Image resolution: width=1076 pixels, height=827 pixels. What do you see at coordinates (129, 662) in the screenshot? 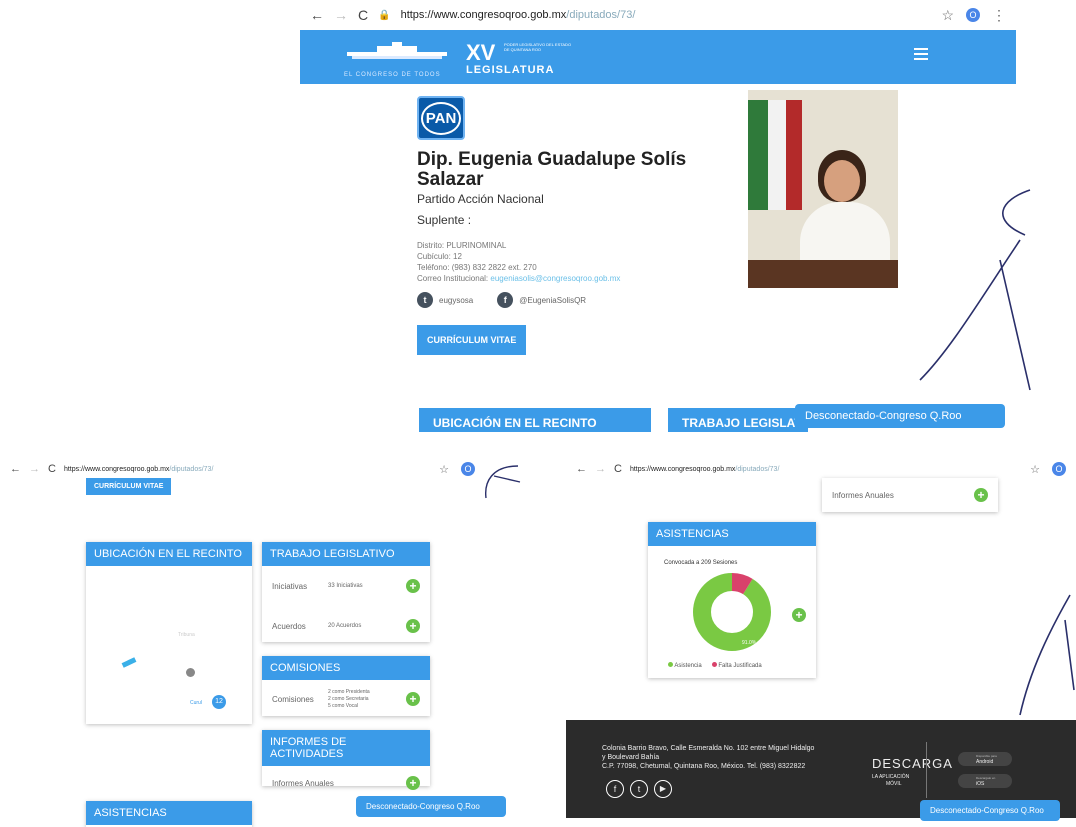
I see `map-seat-marker` at bounding box center [129, 662].